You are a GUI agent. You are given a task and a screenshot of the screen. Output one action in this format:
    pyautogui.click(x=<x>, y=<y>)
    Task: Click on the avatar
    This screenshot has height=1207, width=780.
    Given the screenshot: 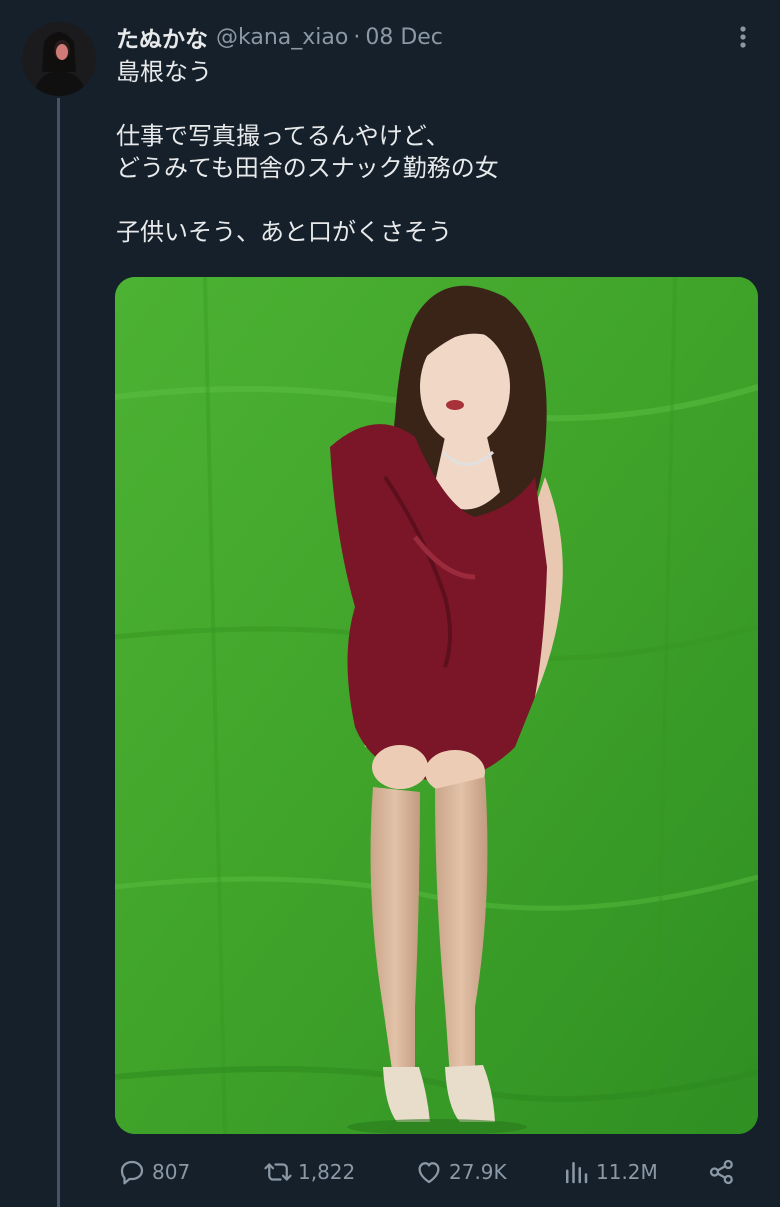 What is the action you would take?
    pyautogui.click(x=59, y=59)
    